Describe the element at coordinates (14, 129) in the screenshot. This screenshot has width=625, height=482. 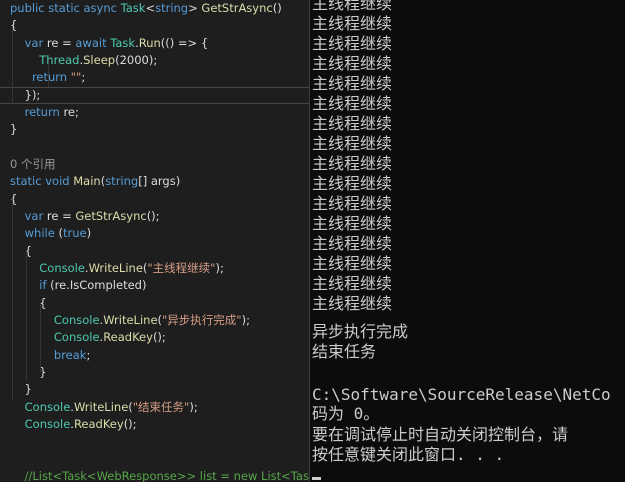
I see `code-token: }` at that location.